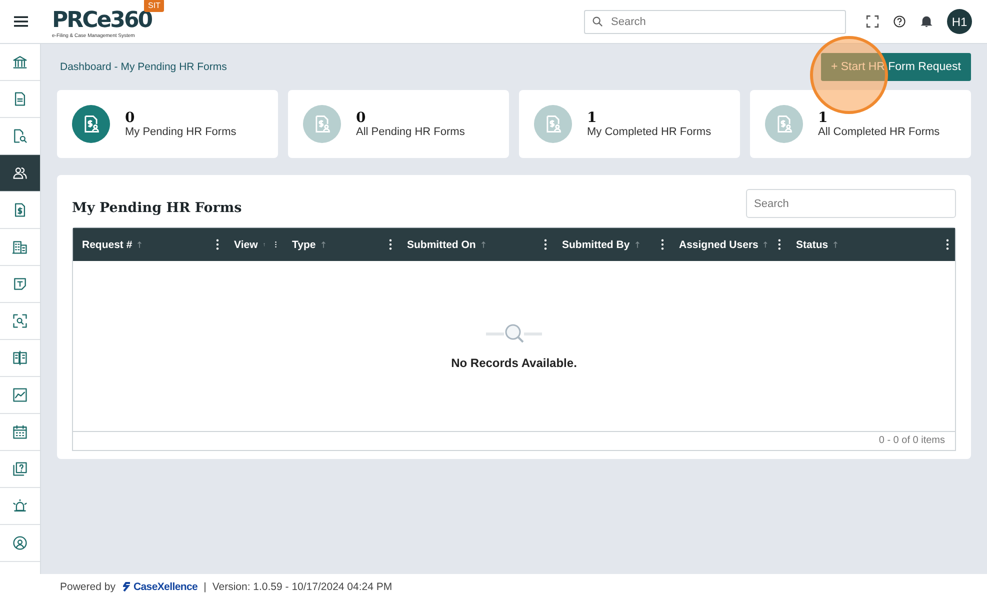 The height and width of the screenshot is (599, 987). What do you see at coordinates (20, 506) in the screenshot?
I see `alarm-bell-icon` at bounding box center [20, 506].